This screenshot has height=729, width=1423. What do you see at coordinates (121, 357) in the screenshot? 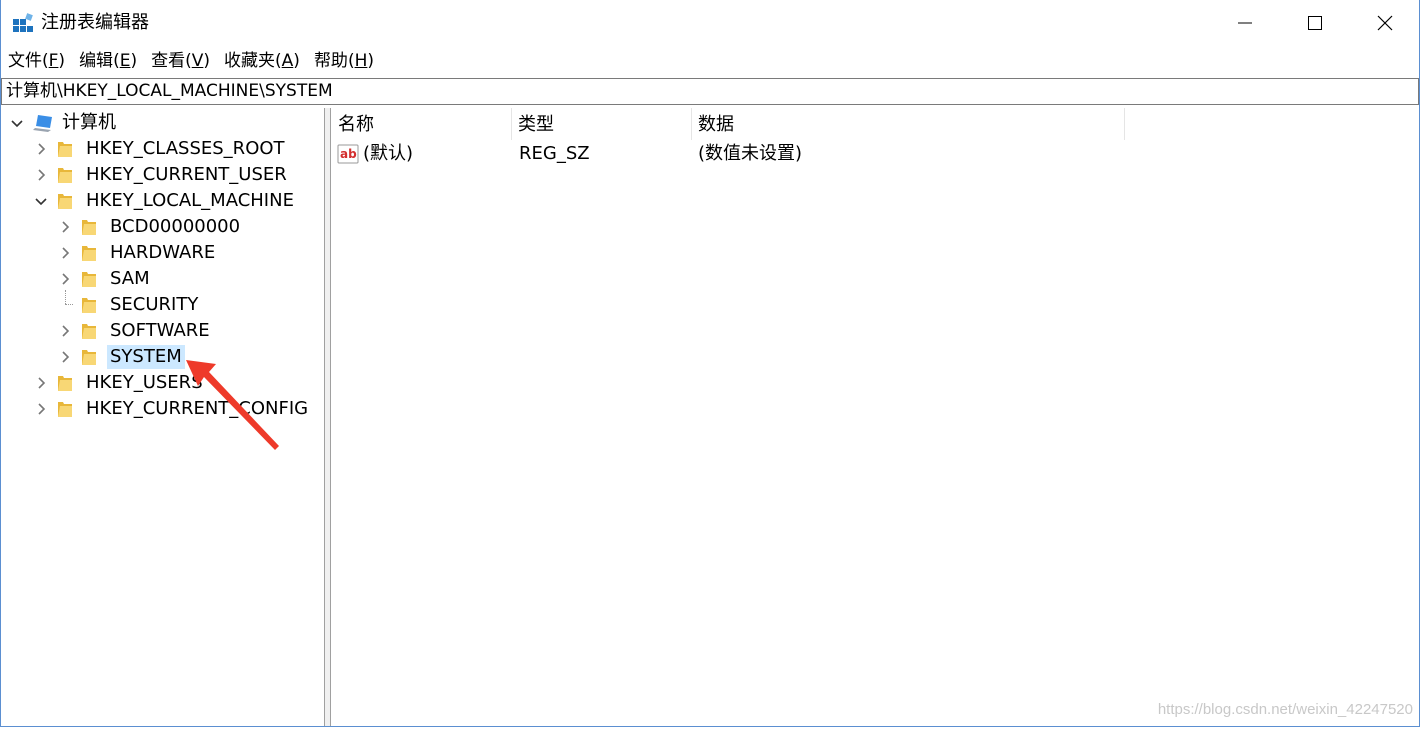
I see `tree-item-system: SYSTEM` at bounding box center [121, 357].